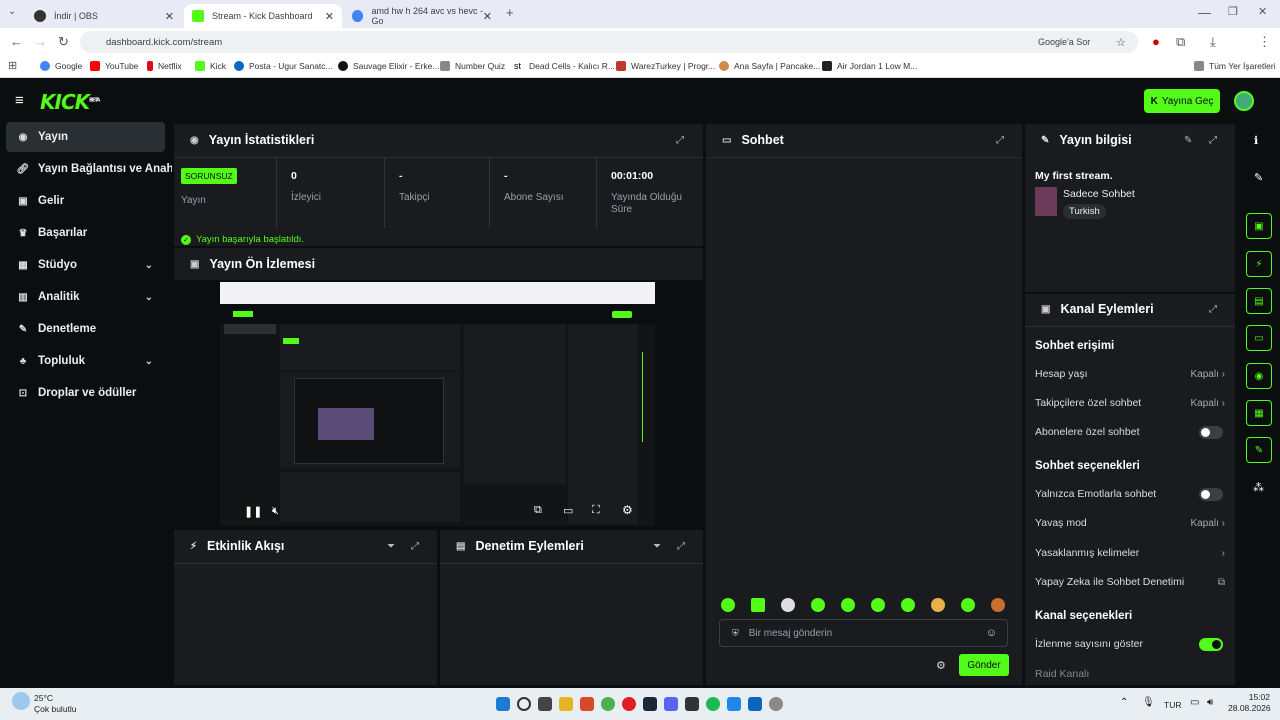  Describe the element at coordinates (1256, 140) in the screenshot. I see `info-icon: ℹ` at that location.